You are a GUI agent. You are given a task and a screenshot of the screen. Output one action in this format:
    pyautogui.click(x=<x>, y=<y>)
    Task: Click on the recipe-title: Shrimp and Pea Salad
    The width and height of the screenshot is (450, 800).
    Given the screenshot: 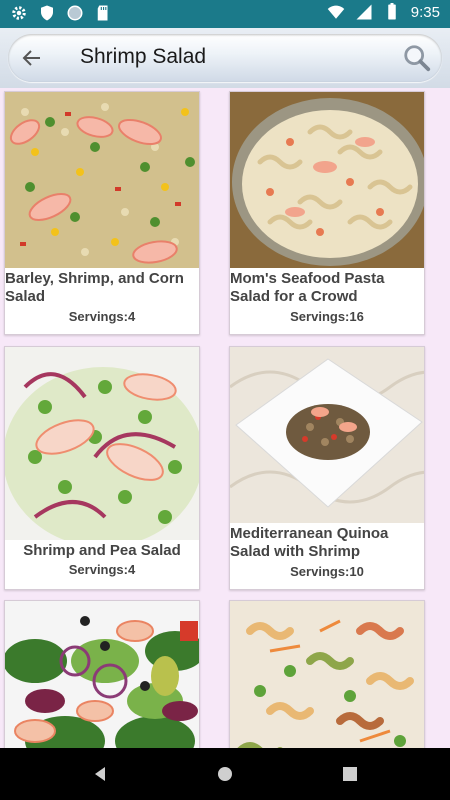 What is the action you would take?
    pyautogui.click(x=102, y=550)
    